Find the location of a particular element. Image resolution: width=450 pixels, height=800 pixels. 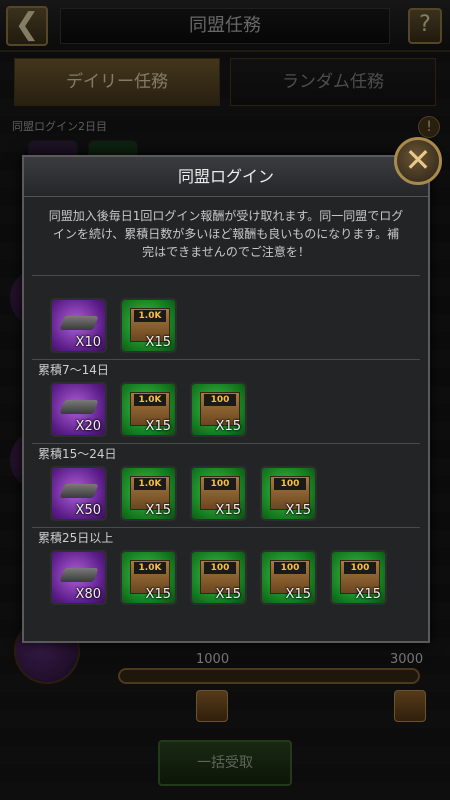

tier-label: 累積15〜24日 is located at coordinates (77, 454).